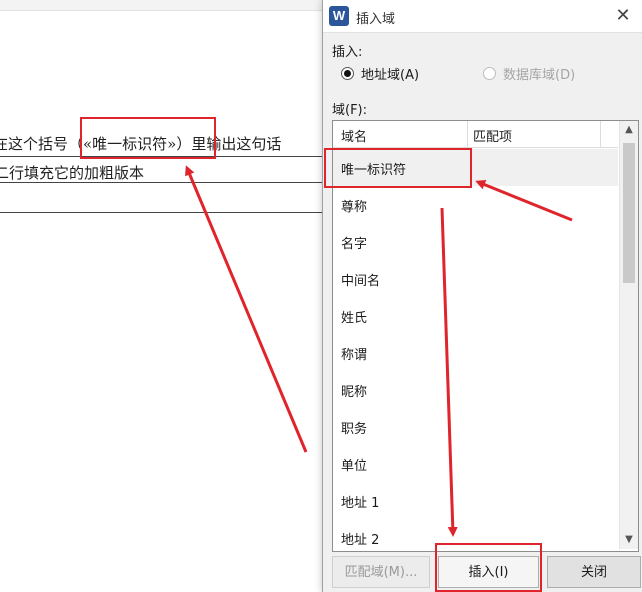 This screenshot has height=592, width=642. What do you see at coordinates (492, 135) in the screenshot?
I see `column-header-match: 匹配项` at bounding box center [492, 135].